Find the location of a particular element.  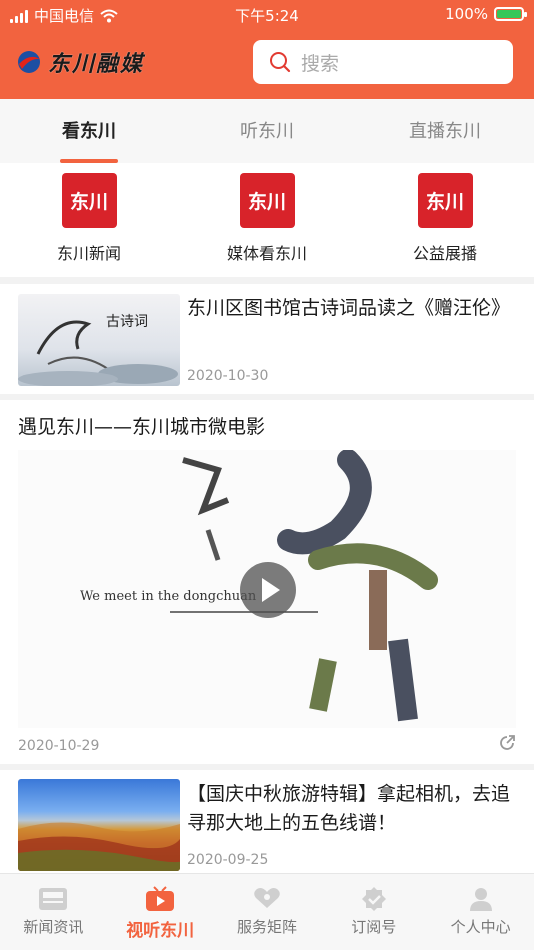

logo-text: 东川融媒 is located at coordinates (96, 64).